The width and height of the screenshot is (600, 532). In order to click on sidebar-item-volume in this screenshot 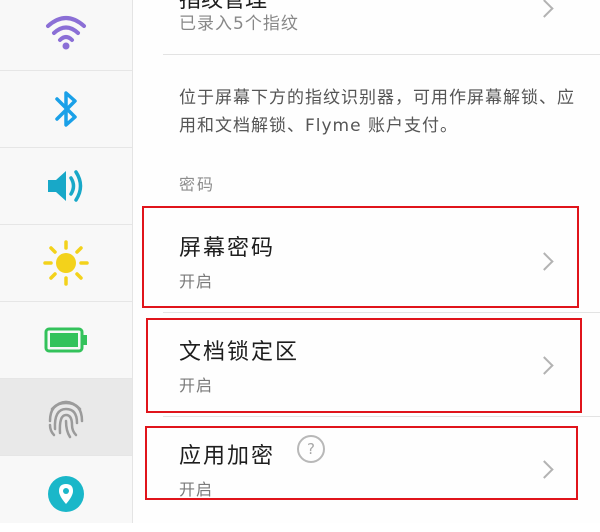, I will do `click(66, 186)`.